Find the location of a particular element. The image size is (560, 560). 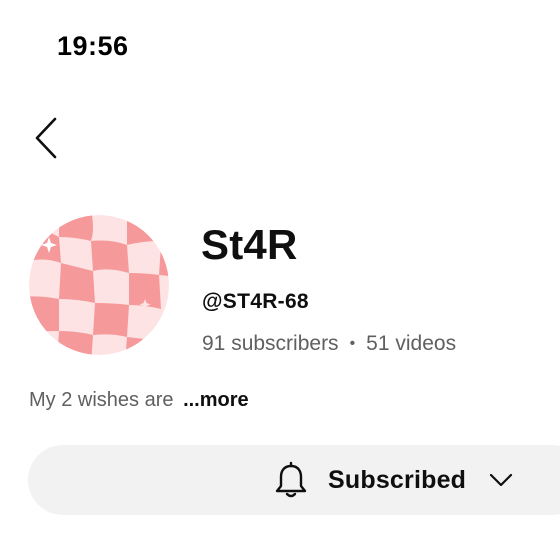

video-count: 51 videos is located at coordinates (411, 343).